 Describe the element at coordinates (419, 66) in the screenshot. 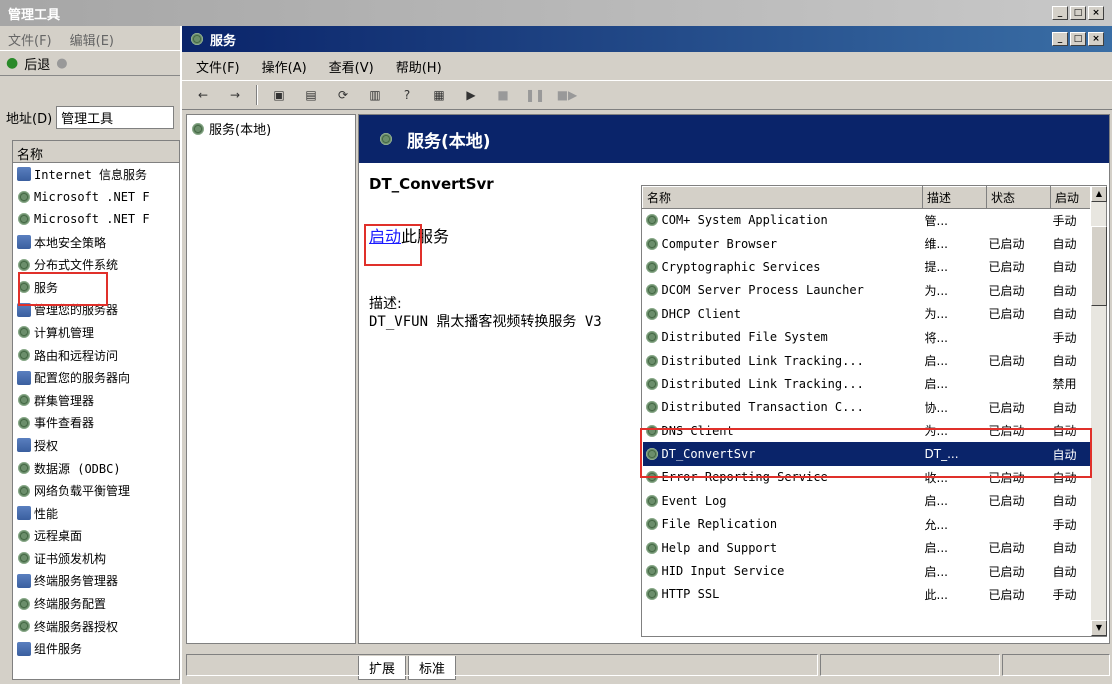

I see `menu-help: 帮助(H)` at that location.